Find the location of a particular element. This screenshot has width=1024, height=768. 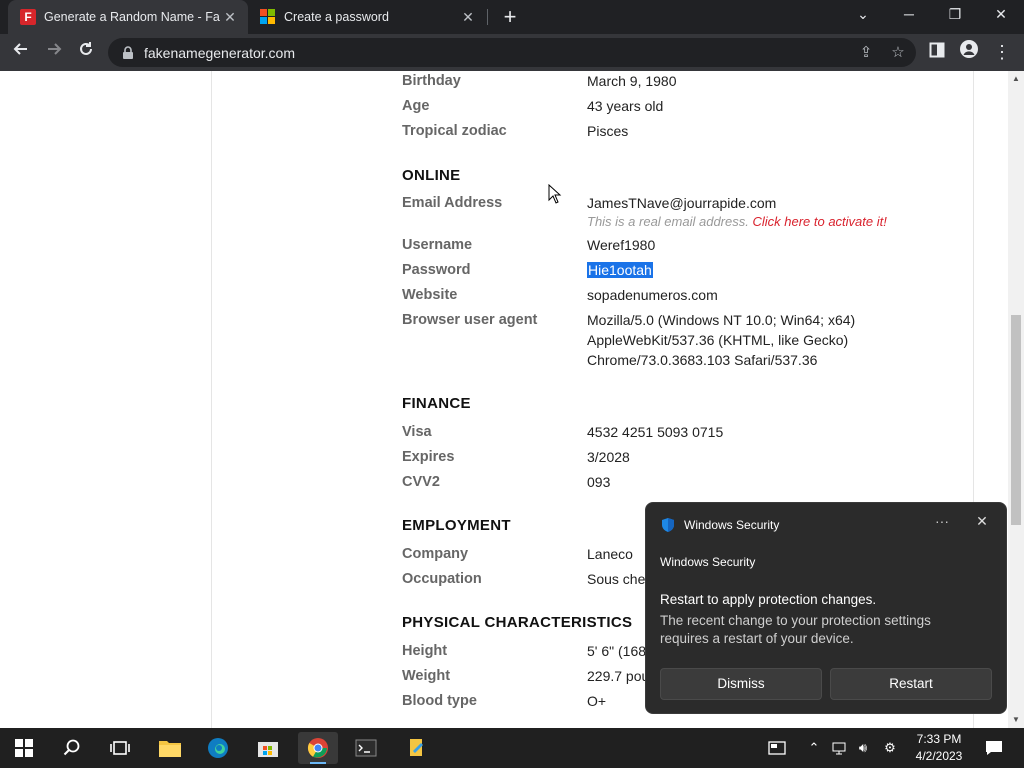

user-agent-label: Browser user agent is located at coordinates (470, 320).